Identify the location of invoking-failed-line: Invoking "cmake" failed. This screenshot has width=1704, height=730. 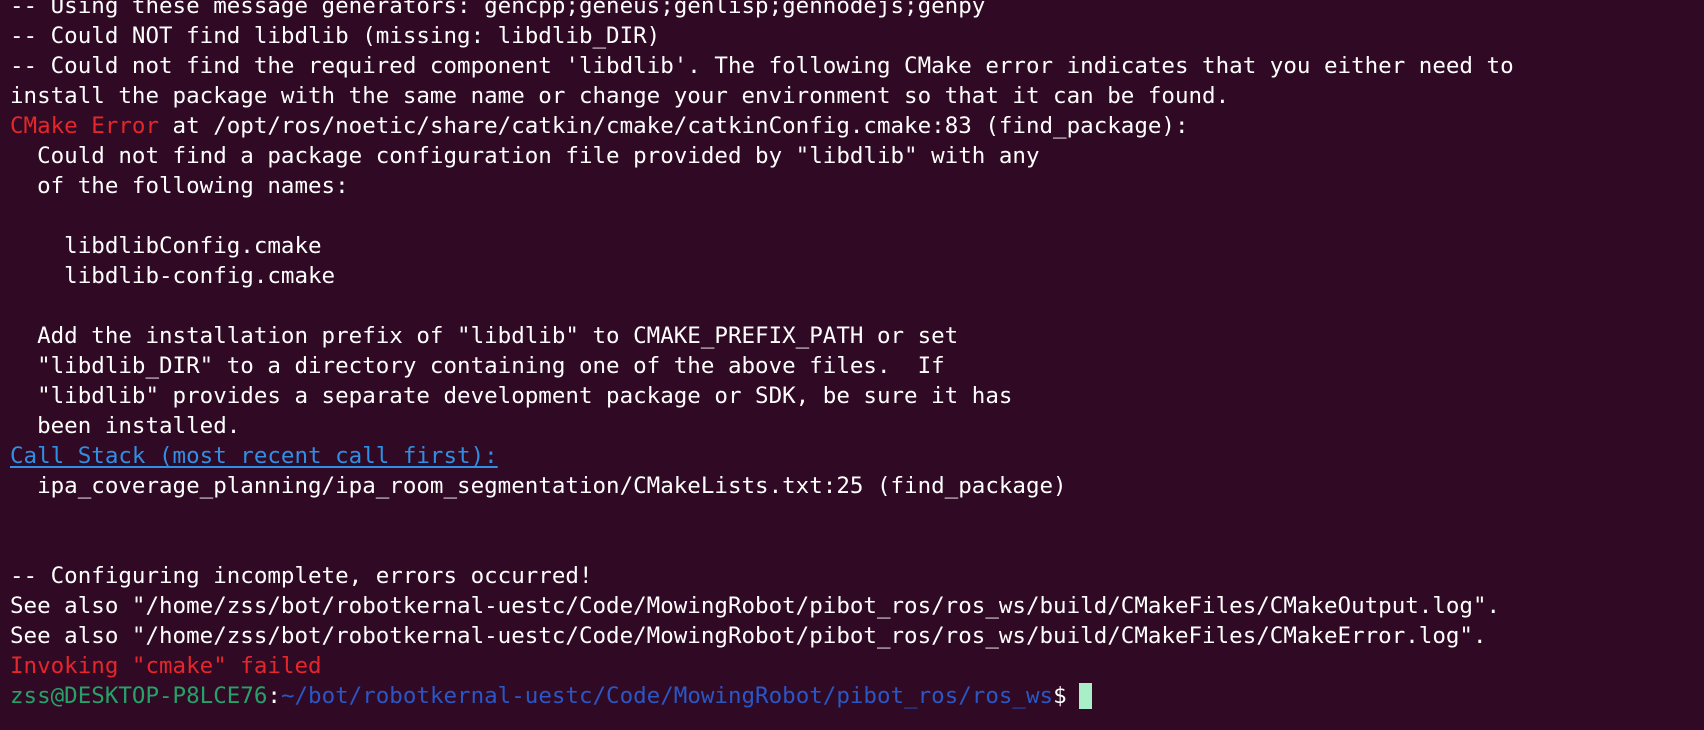
(857, 666).